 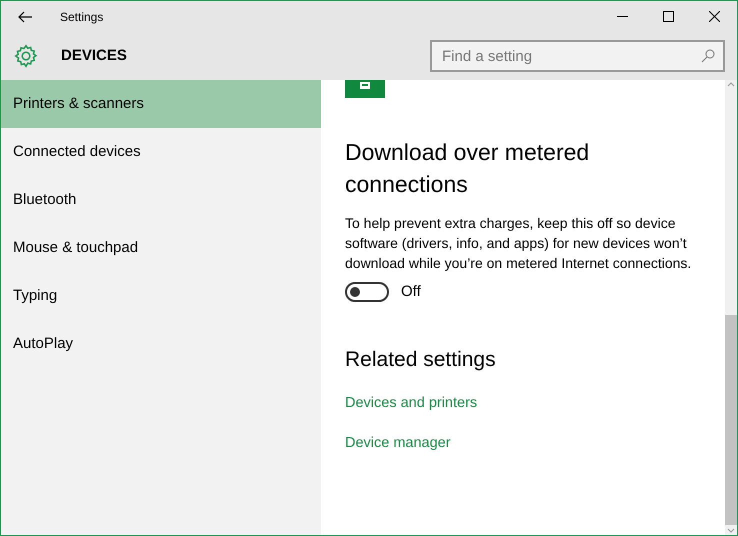 I want to click on maximize-icon, so click(x=668, y=16).